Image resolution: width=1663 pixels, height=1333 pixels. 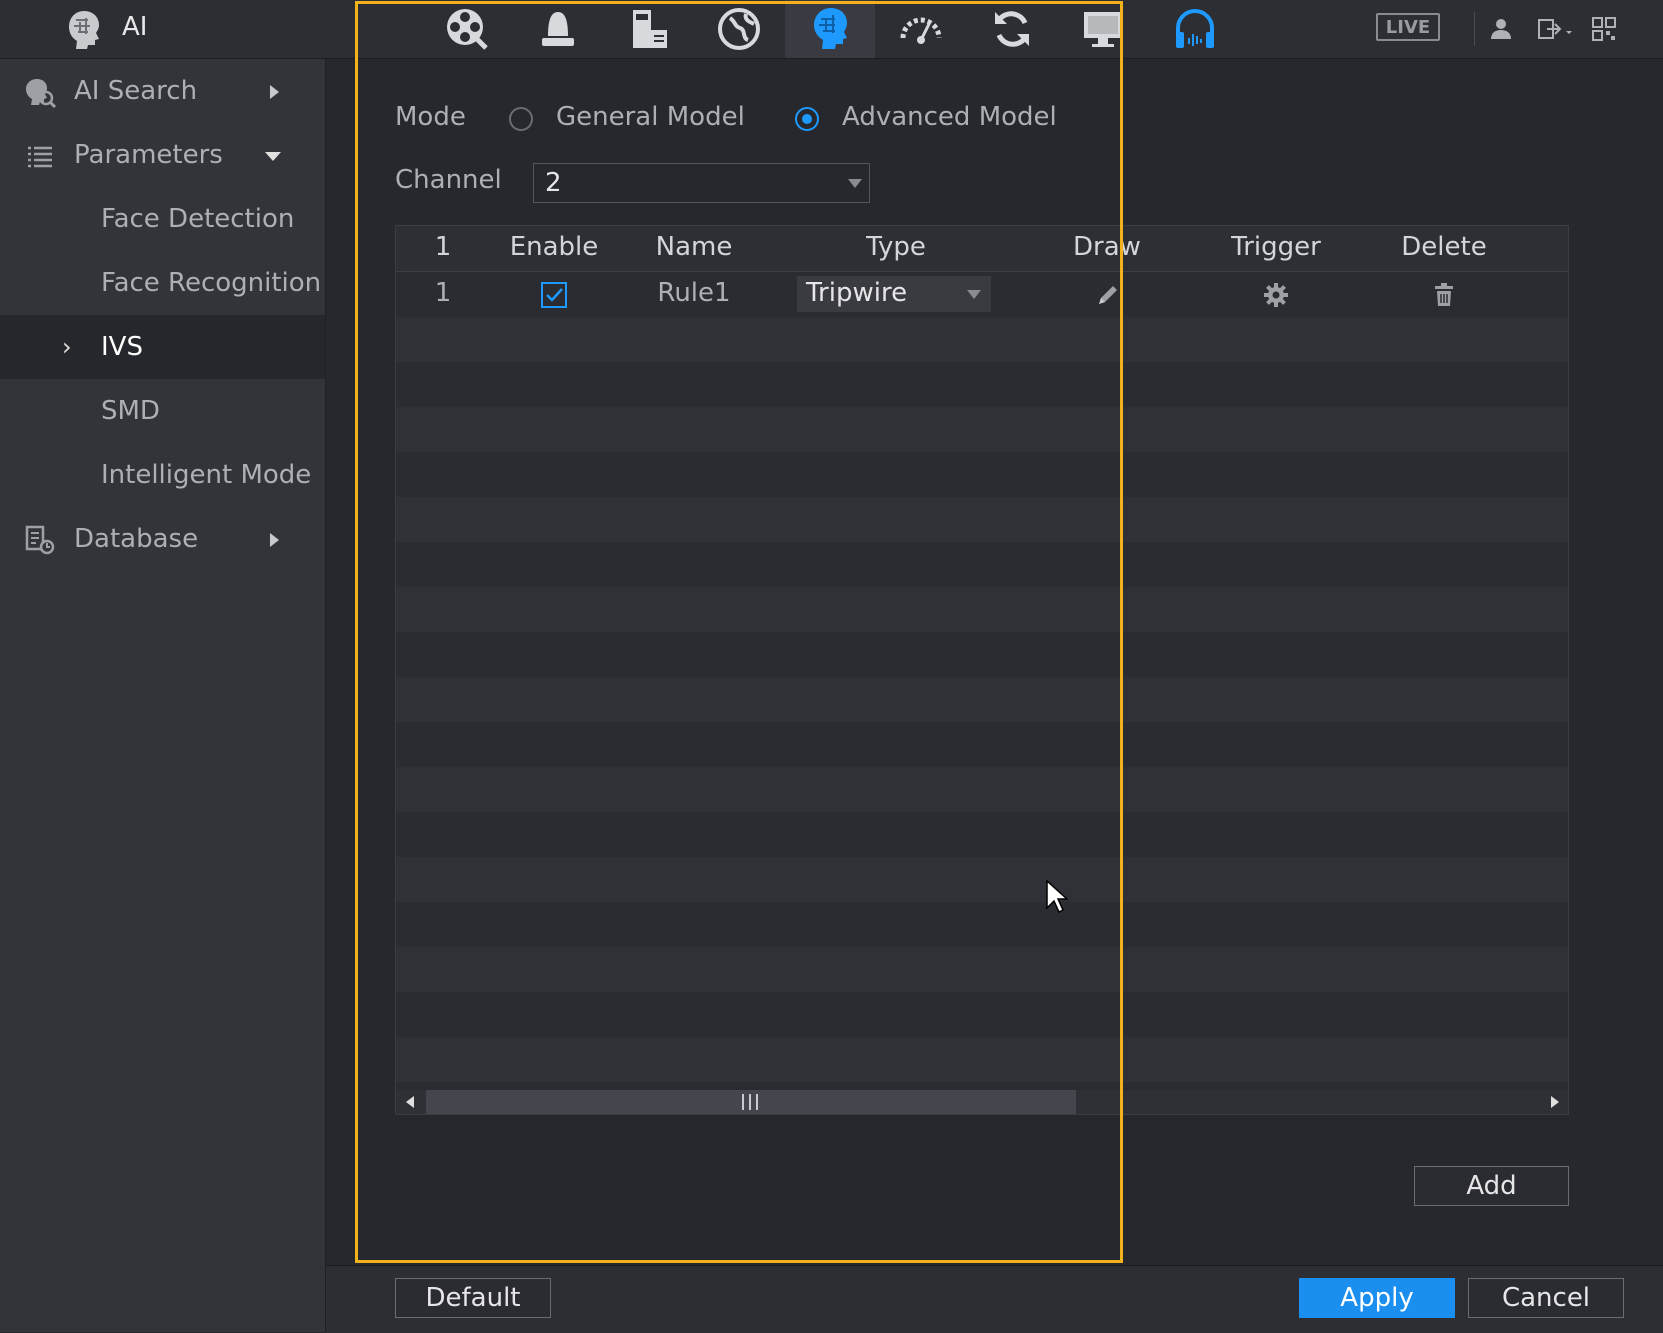 I want to click on advanced-model-label: Advanced Model, so click(x=949, y=117).